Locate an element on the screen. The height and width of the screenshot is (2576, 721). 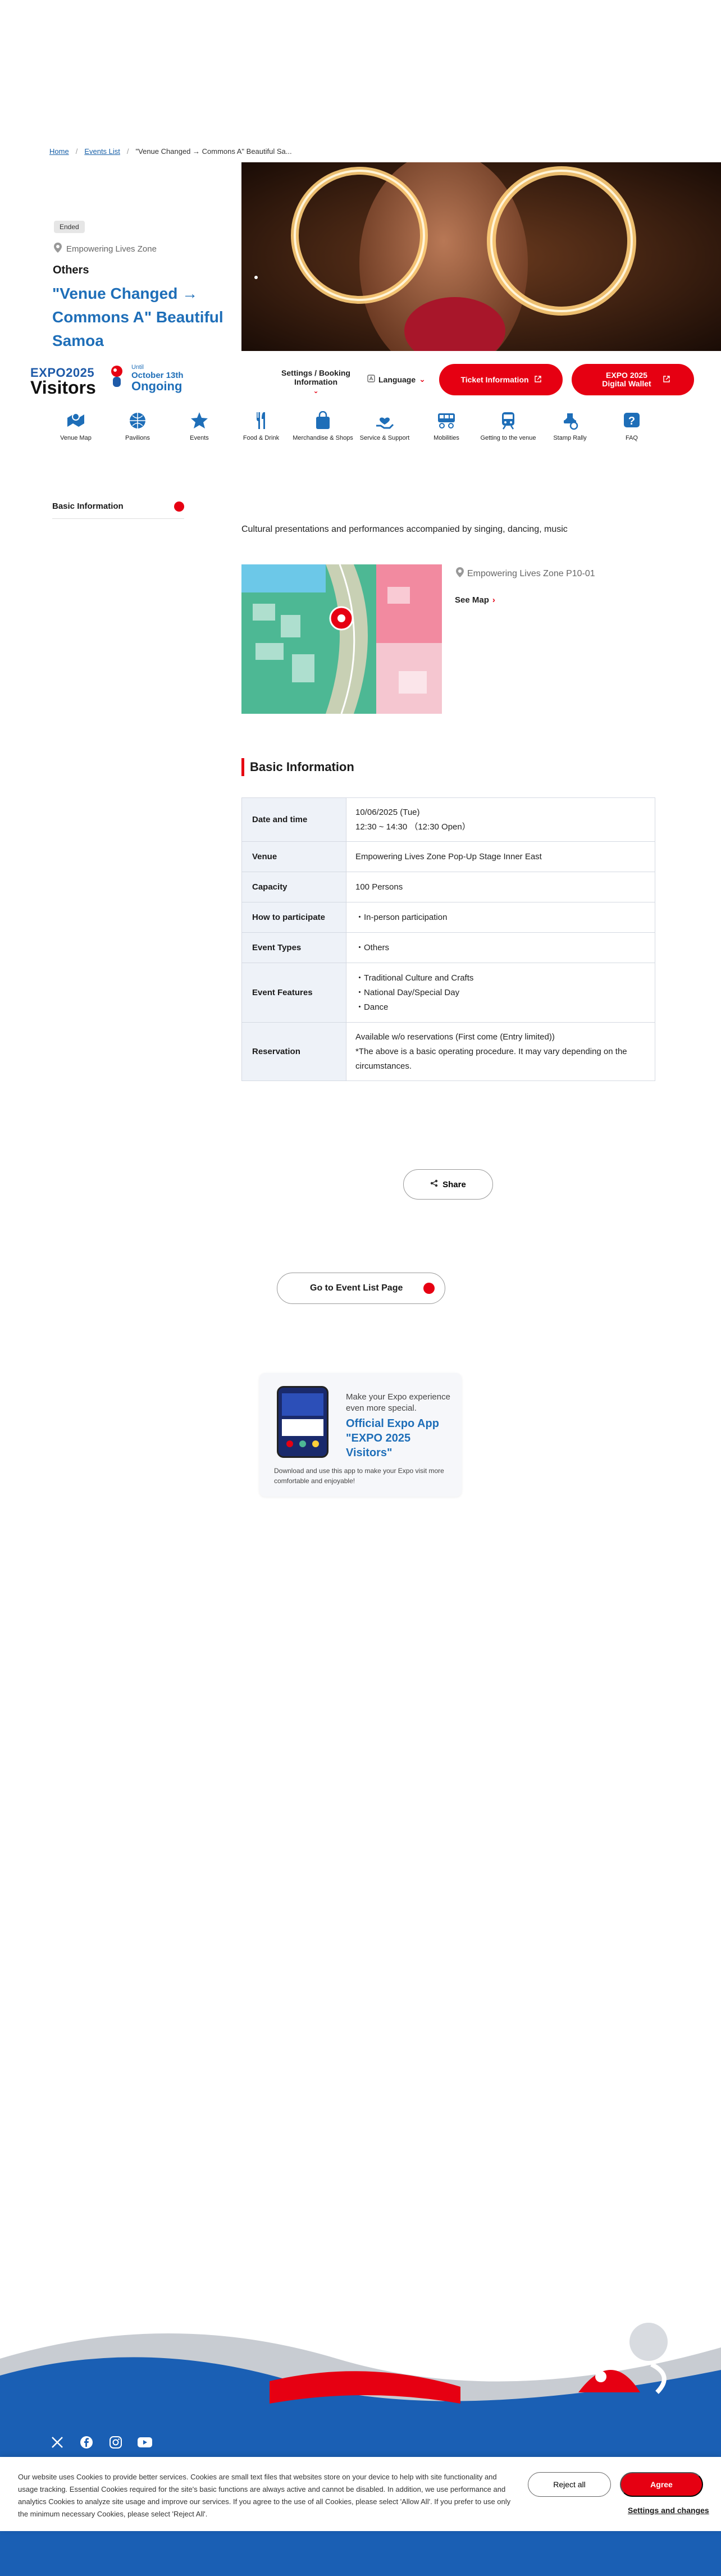
nav-service-support: Service & Support is located at coordinates (385, 426).